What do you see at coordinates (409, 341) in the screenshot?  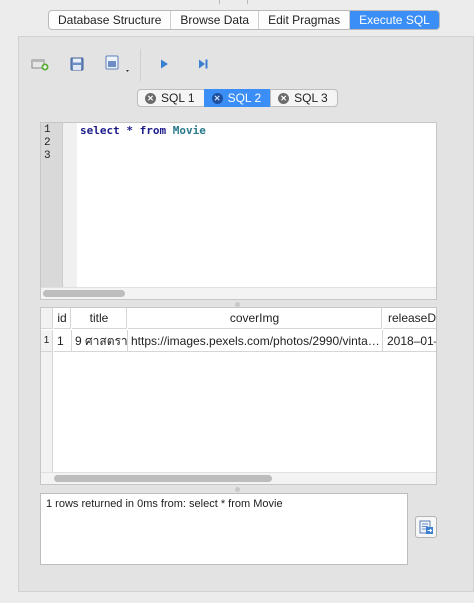 I see `table-cell-releasedate: 2018–01–0` at bounding box center [409, 341].